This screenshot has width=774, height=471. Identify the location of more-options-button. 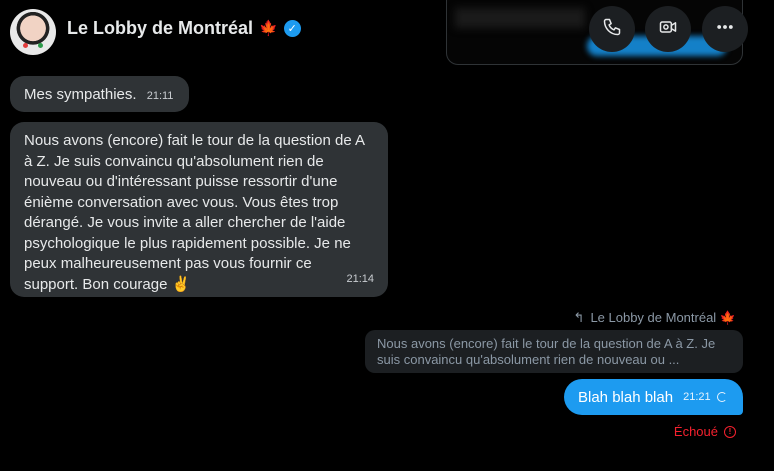
(725, 29).